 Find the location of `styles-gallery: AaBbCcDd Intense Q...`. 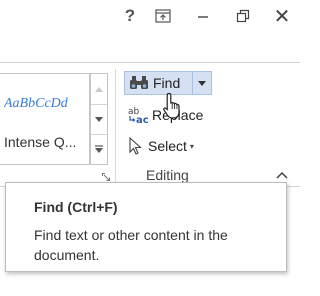

styles-gallery: AaBbCcDd Intense Q... is located at coordinates (45, 119).